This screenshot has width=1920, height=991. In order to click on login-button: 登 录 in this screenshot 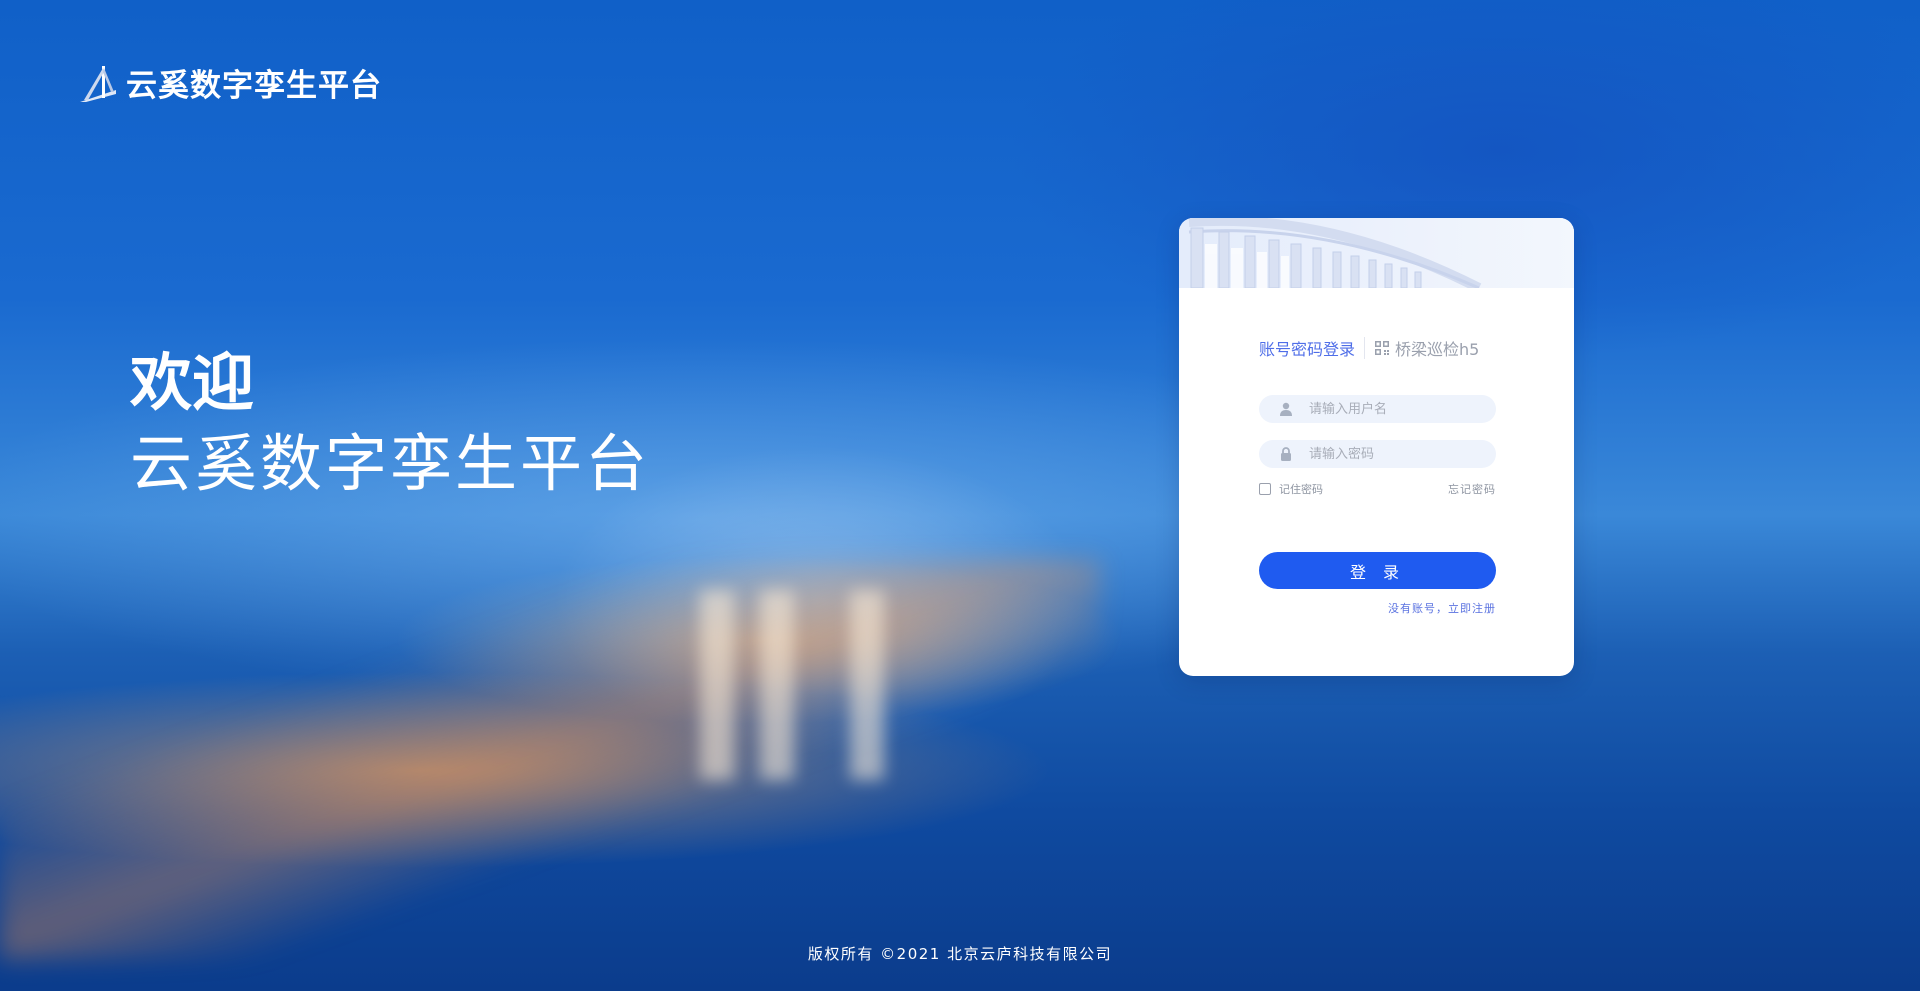, I will do `click(1377, 570)`.